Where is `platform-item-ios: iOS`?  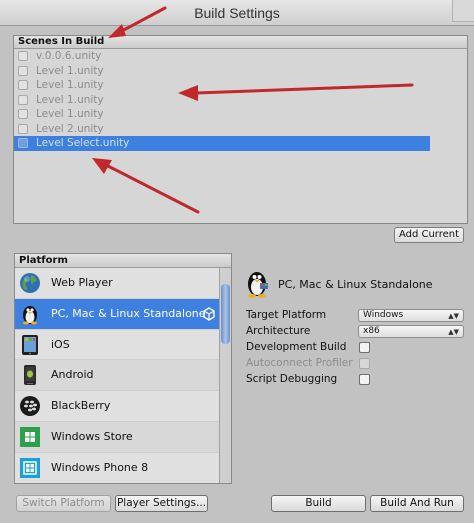 platform-item-ios: iOS is located at coordinates (117, 345).